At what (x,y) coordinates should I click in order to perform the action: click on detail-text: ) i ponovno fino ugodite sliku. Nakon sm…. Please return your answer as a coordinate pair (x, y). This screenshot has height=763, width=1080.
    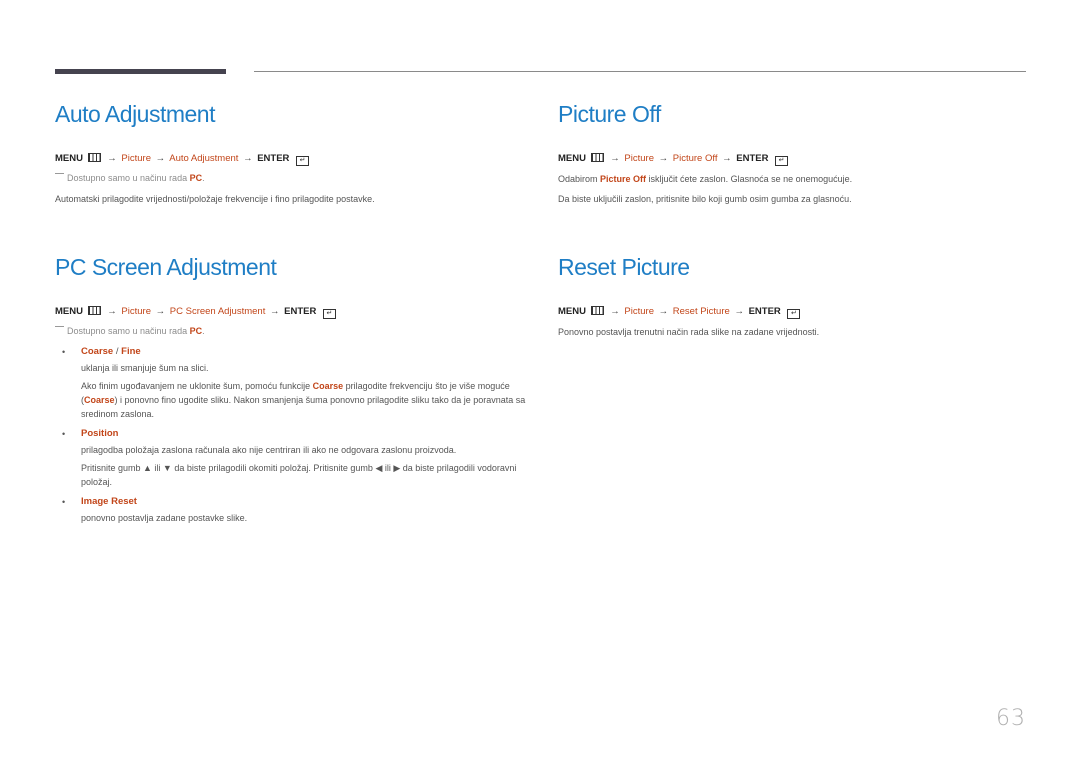
    Looking at the image, I should click on (303, 407).